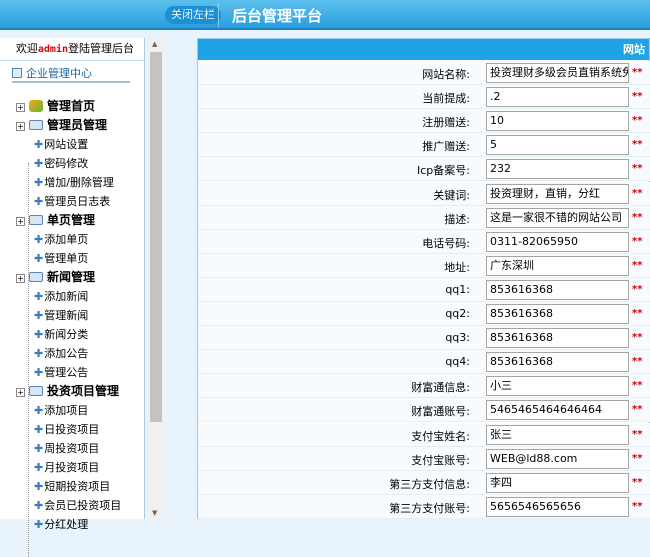 This screenshot has height=557, width=650. What do you see at coordinates (557, 193) in the screenshot?
I see `field-input: 投资理财，直销，分红` at bounding box center [557, 193].